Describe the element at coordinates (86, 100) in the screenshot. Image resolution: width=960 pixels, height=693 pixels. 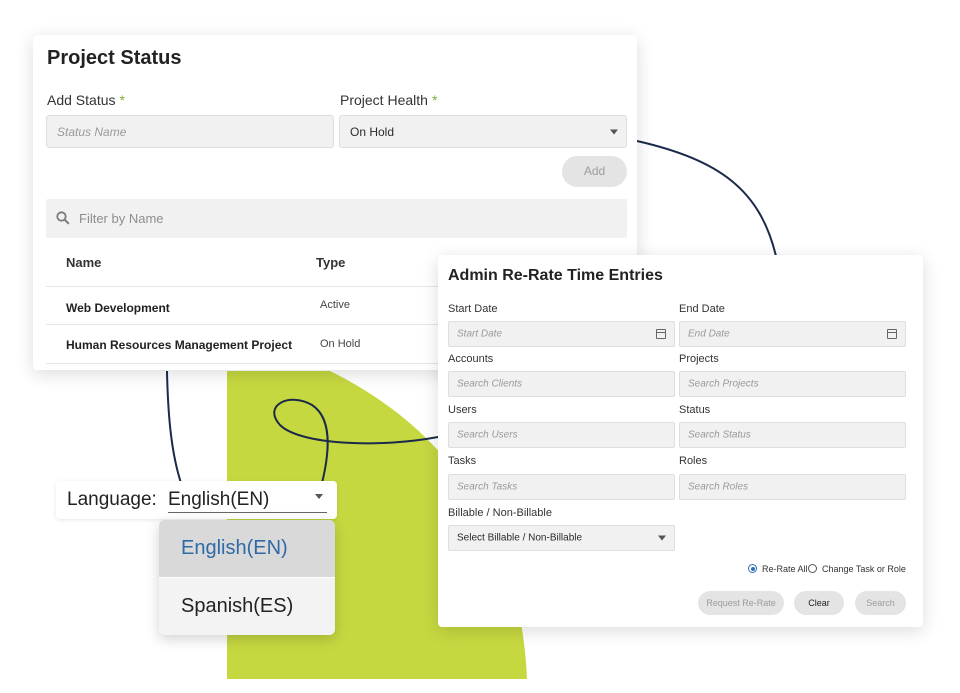
I see `add-status-label: Add Status *` at that location.